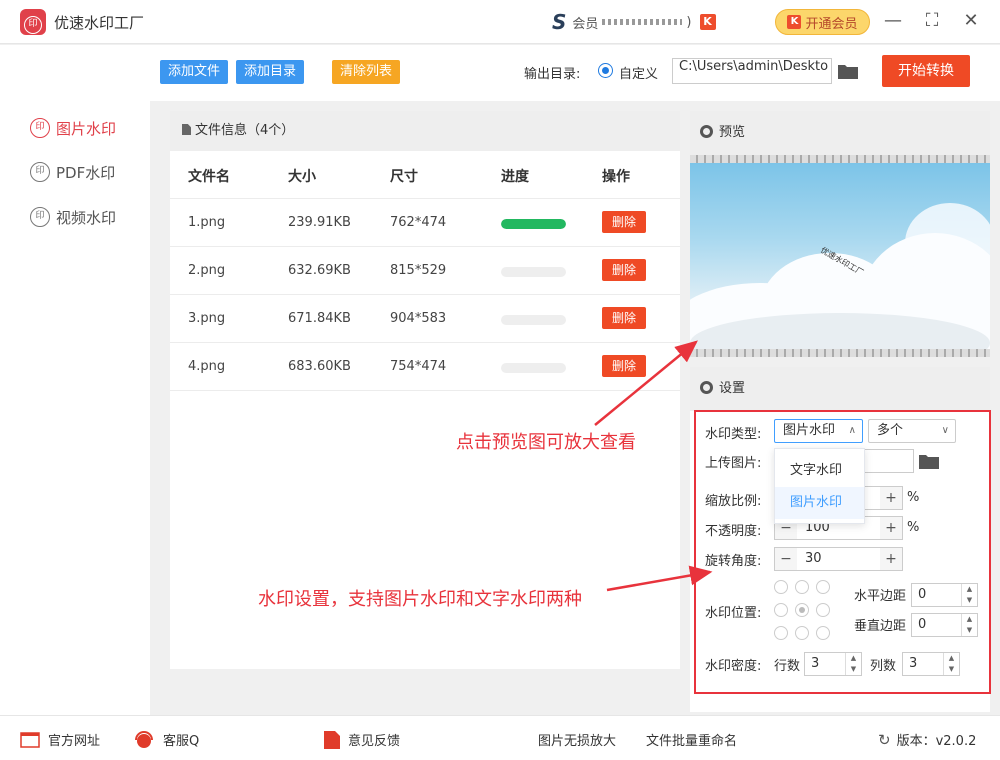  I want to click on position-bottom-center, so click(802, 633).